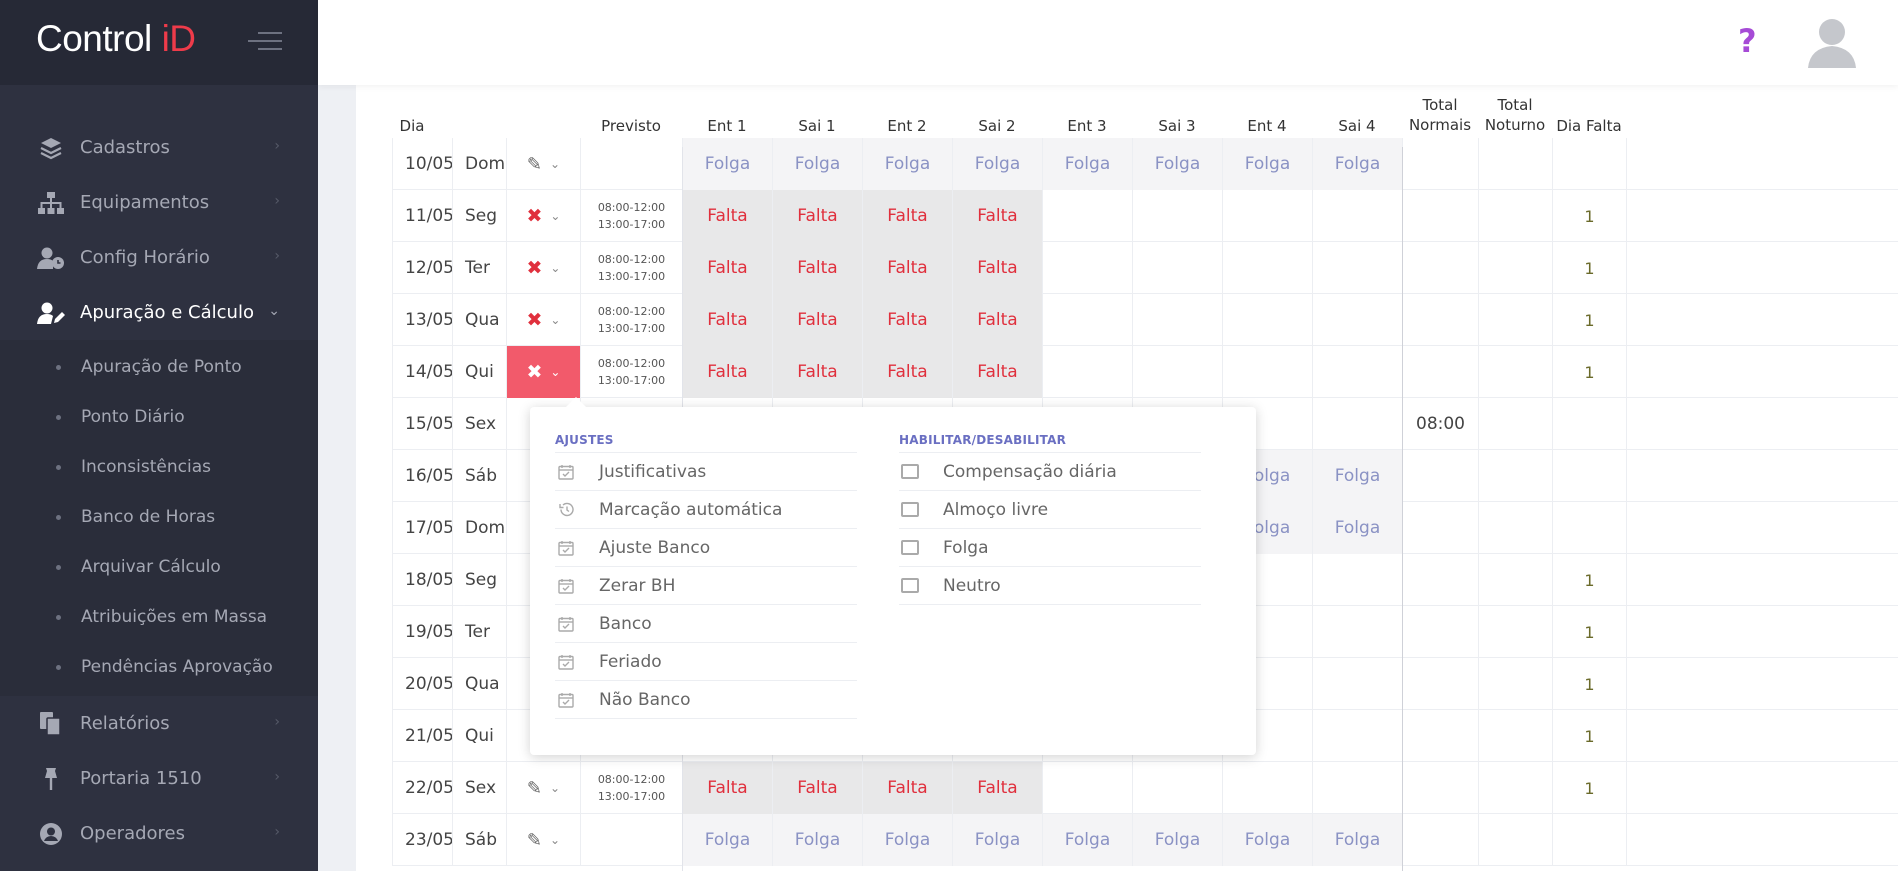  What do you see at coordinates (159, 467) in the screenshot?
I see `sidebar-subitem: Inconsistências` at bounding box center [159, 467].